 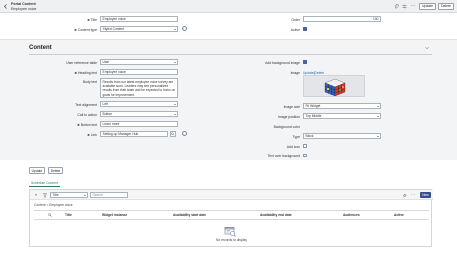 What do you see at coordinates (295, 29) in the screenshot?
I see `active-label: Active` at bounding box center [295, 29].